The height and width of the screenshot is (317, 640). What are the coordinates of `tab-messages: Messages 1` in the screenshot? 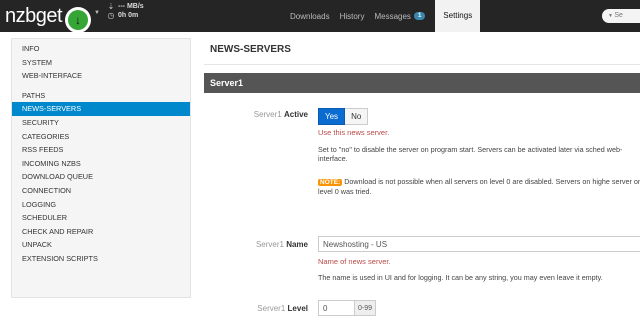 It's located at (400, 16).